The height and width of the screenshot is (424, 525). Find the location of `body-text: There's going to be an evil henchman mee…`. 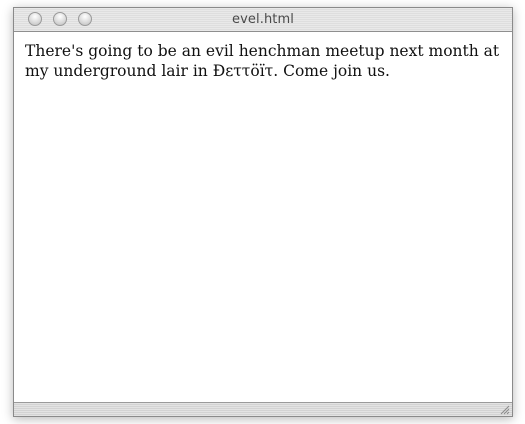

body-text: There's going to be an evil henchman mee… is located at coordinates (262, 61).